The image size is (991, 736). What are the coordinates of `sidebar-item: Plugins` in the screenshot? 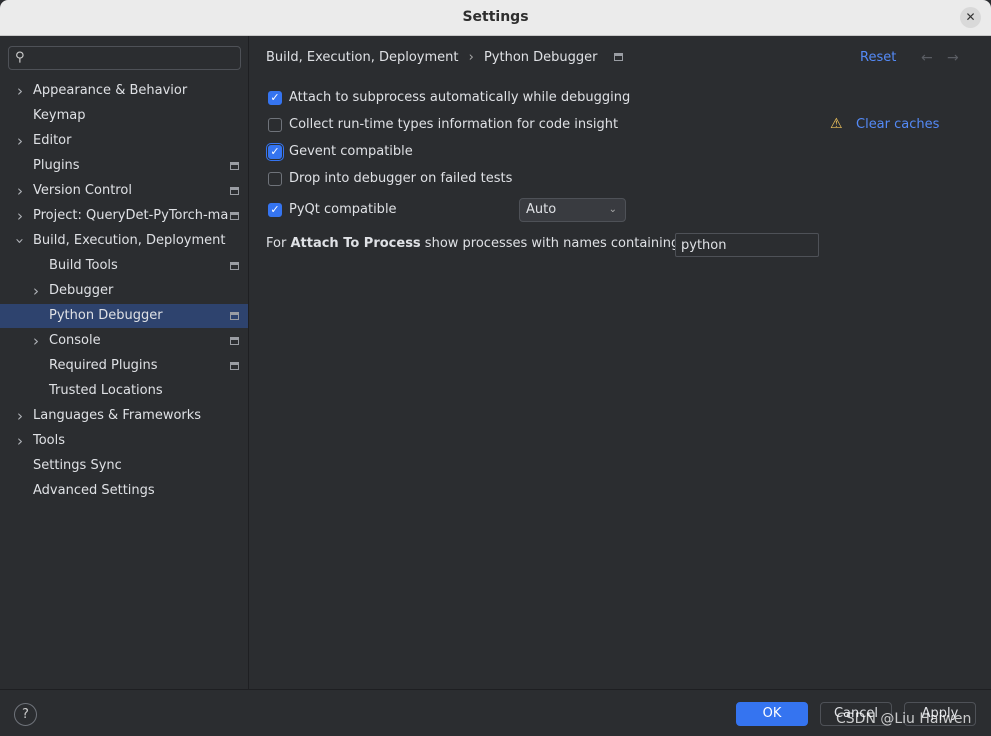 It's located at (124, 166).